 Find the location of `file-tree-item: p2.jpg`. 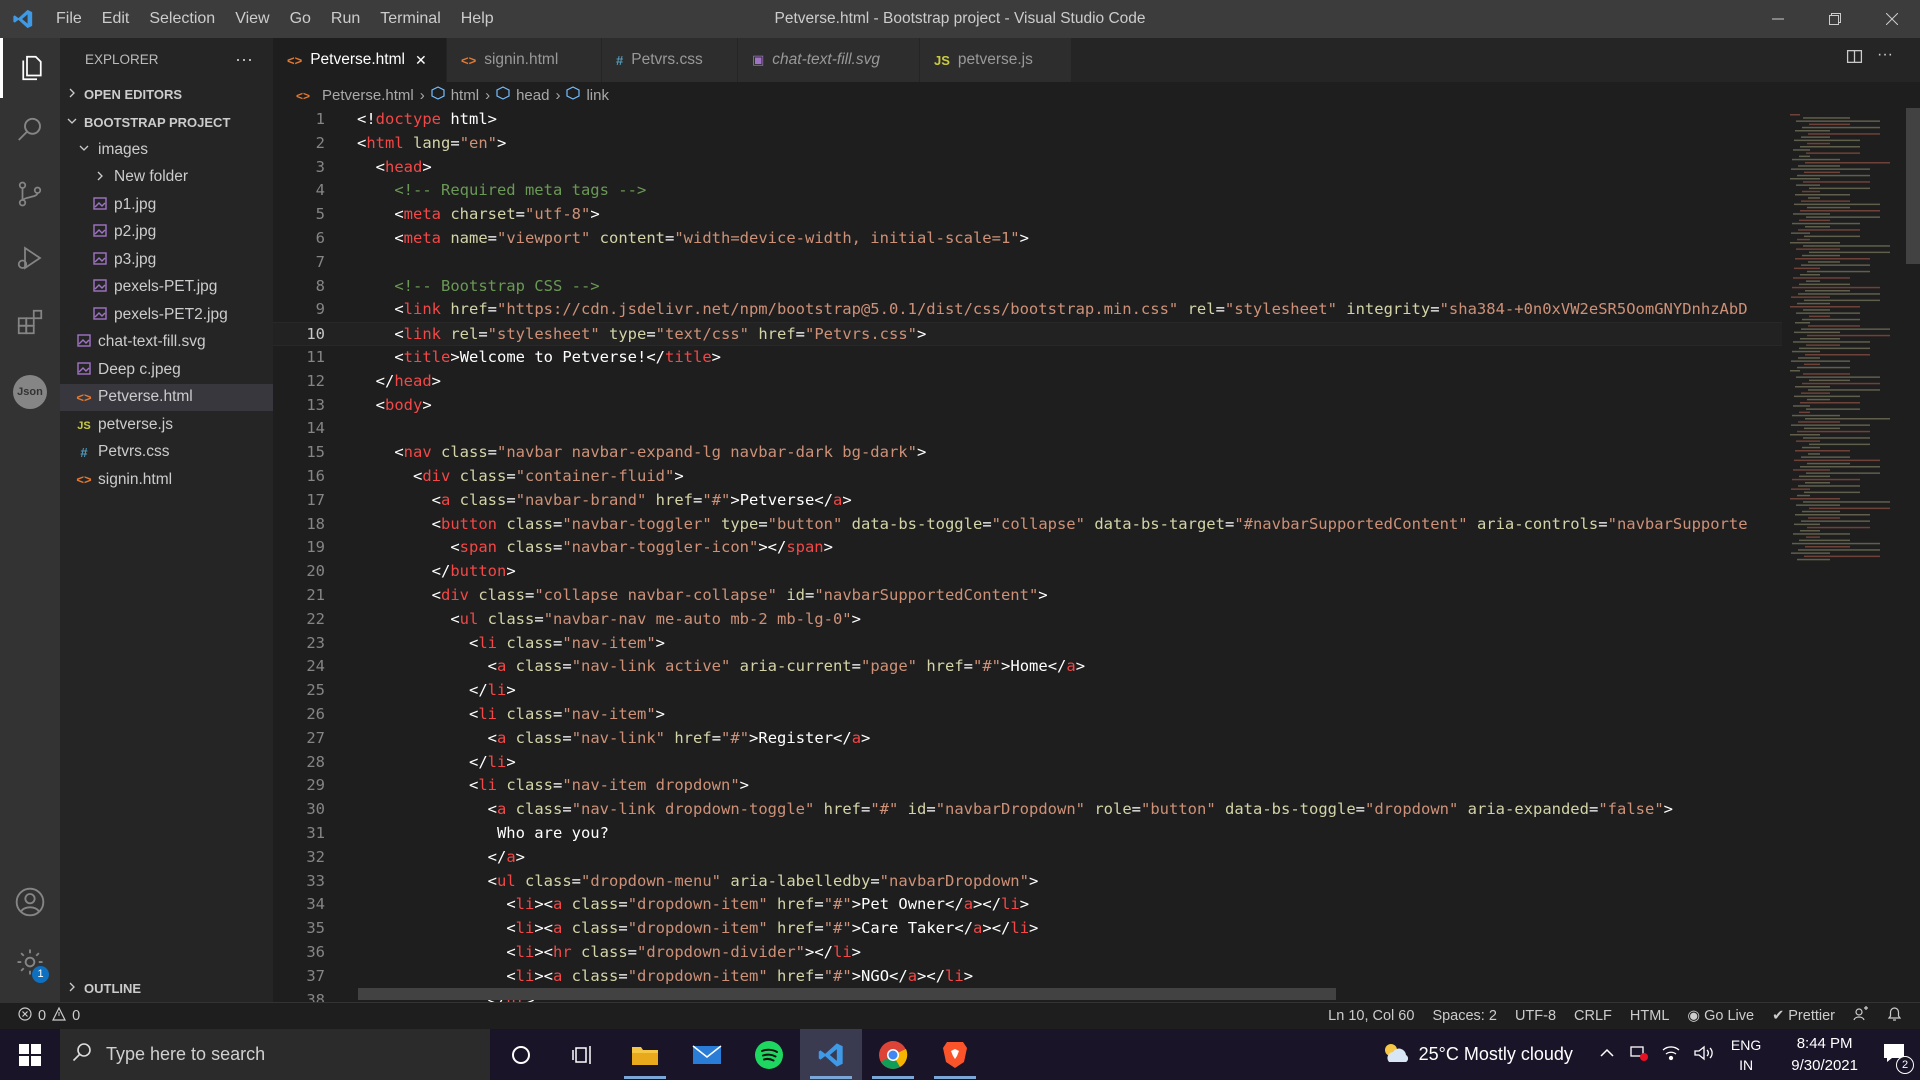

file-tree-item: p2.jpg is located at coordinates (166, 233).